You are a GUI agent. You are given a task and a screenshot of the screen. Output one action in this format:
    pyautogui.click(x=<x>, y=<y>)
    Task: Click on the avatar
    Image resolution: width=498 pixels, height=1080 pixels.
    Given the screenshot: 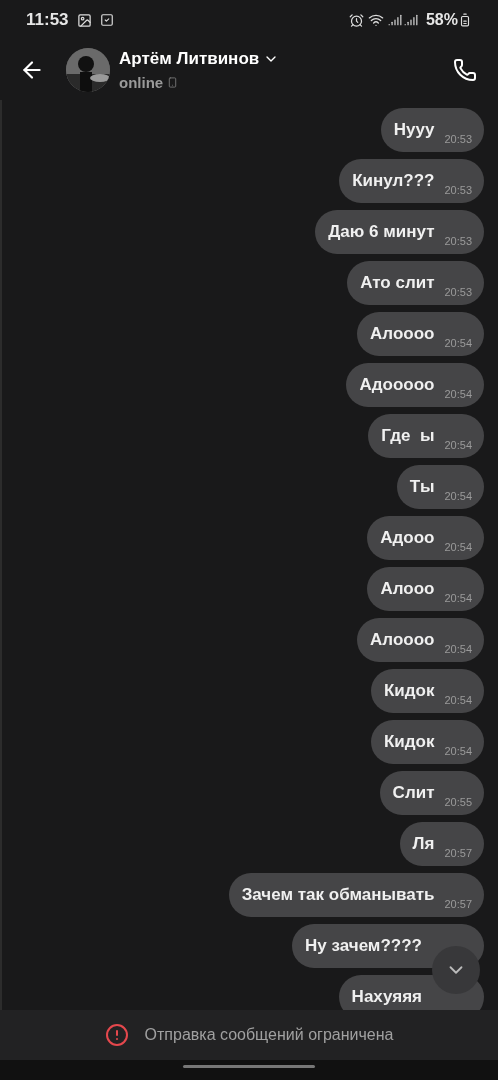 What is the action you would take?
    pyautogui.click(x=88, y=70)
    